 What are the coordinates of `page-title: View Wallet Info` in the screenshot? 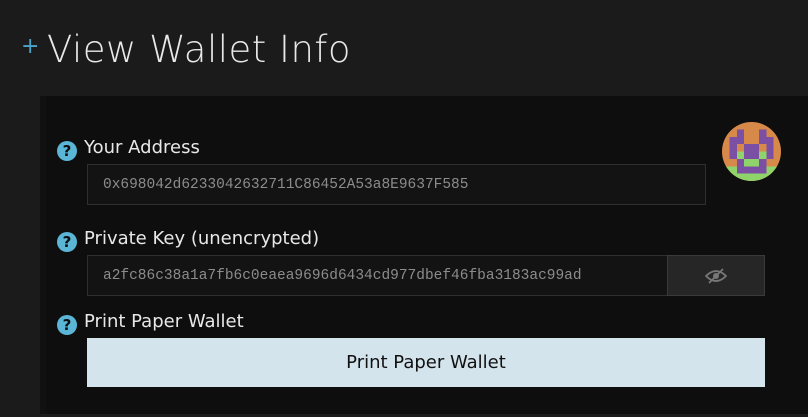 It's located at (199, 49).